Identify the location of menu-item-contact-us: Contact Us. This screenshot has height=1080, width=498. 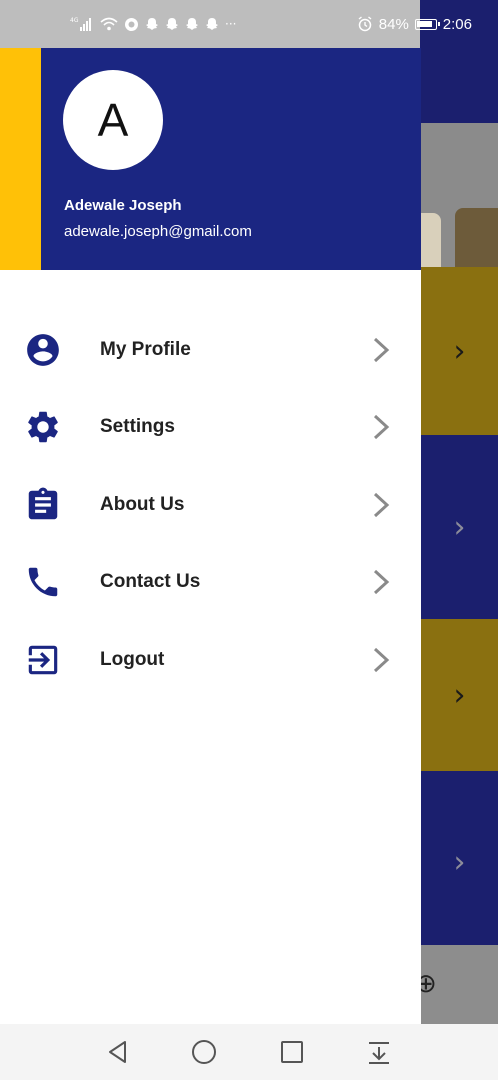
(210, 583).